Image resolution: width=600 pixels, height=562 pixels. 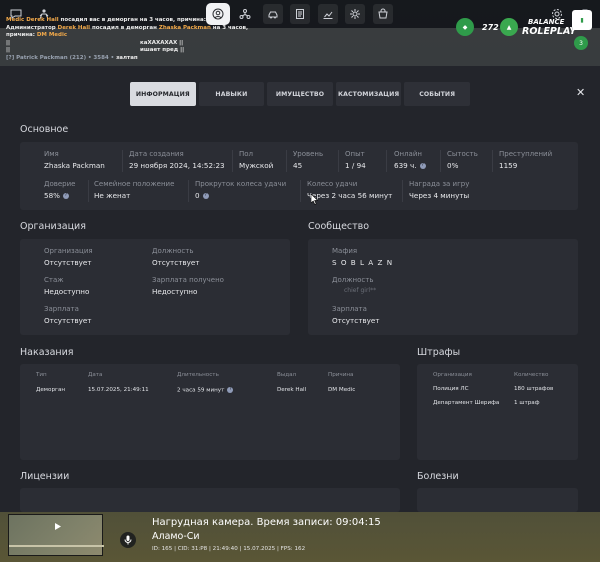 What do you see at coordinates (531, 375) in the screenshot?
I see `column-header: Количество` at bounding box center [531, 375].